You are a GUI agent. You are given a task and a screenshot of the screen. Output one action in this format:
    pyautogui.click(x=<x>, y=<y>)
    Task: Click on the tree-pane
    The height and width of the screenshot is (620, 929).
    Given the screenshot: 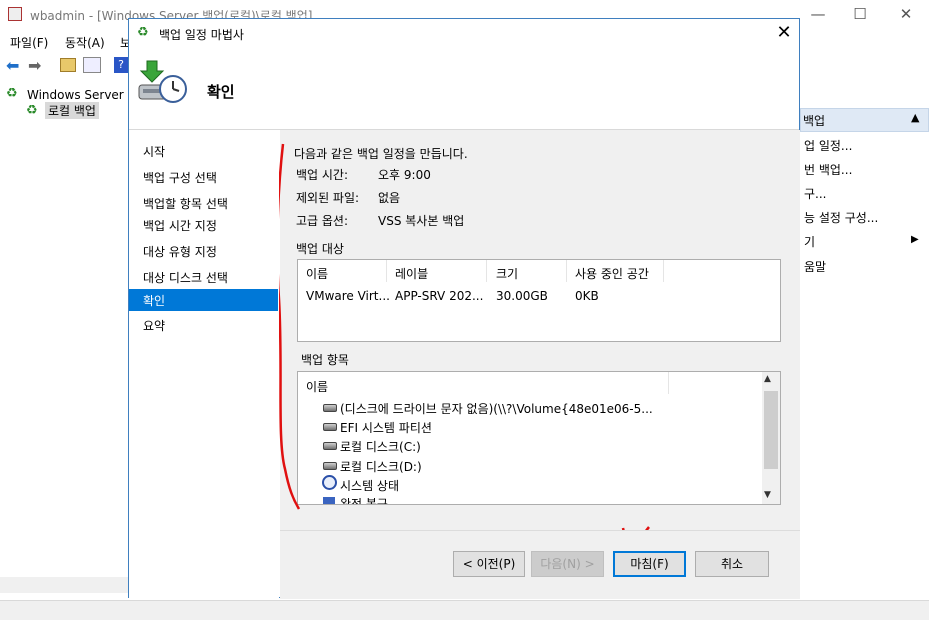 What is the action you would take?
    pyautogui.click(x=65, y=340)
    